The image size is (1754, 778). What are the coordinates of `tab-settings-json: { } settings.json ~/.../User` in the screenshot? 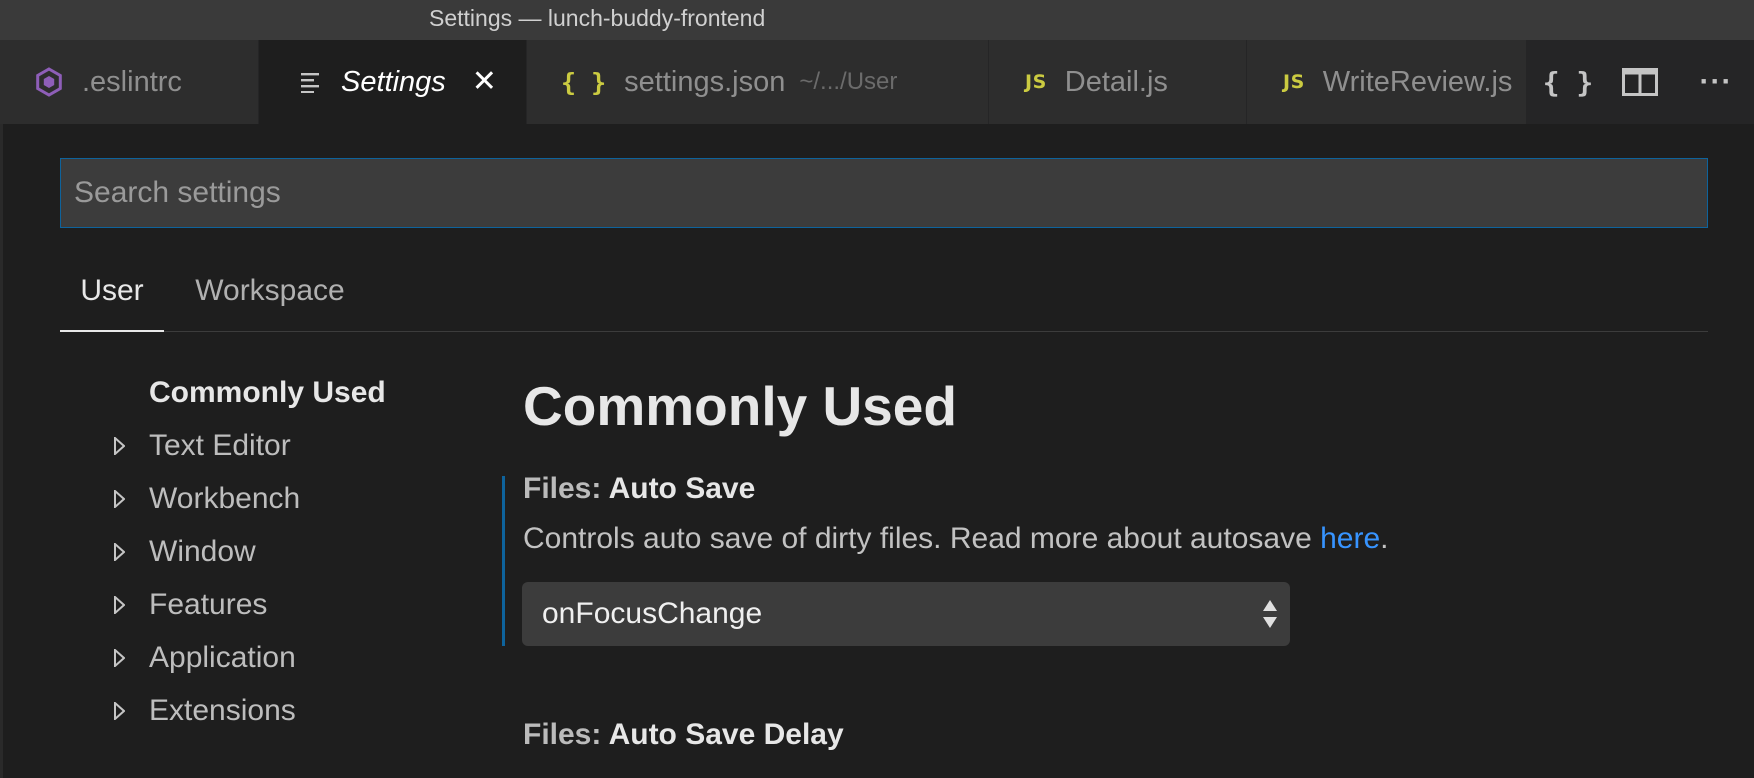 It's located at (758, 82).